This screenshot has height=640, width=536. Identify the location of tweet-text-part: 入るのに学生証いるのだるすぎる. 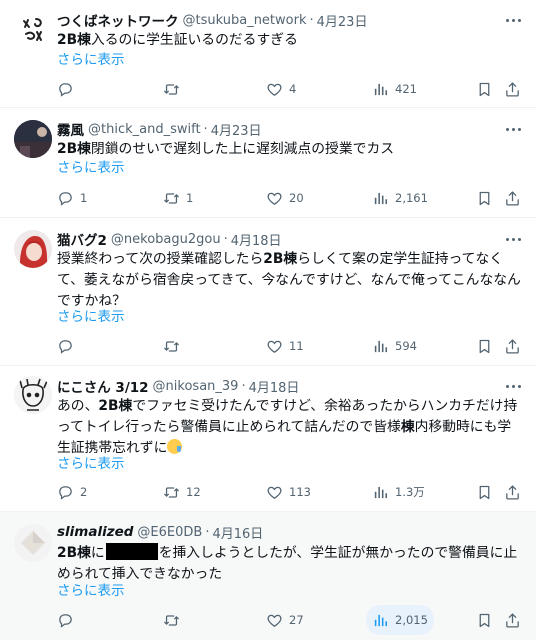
(194, 40).